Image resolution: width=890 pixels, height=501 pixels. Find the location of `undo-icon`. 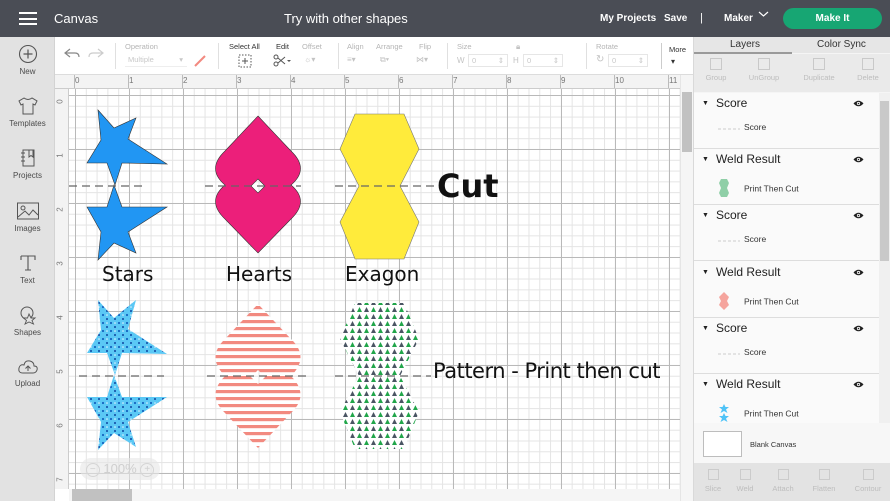

undo-icon is located at coordinates (72, 54).